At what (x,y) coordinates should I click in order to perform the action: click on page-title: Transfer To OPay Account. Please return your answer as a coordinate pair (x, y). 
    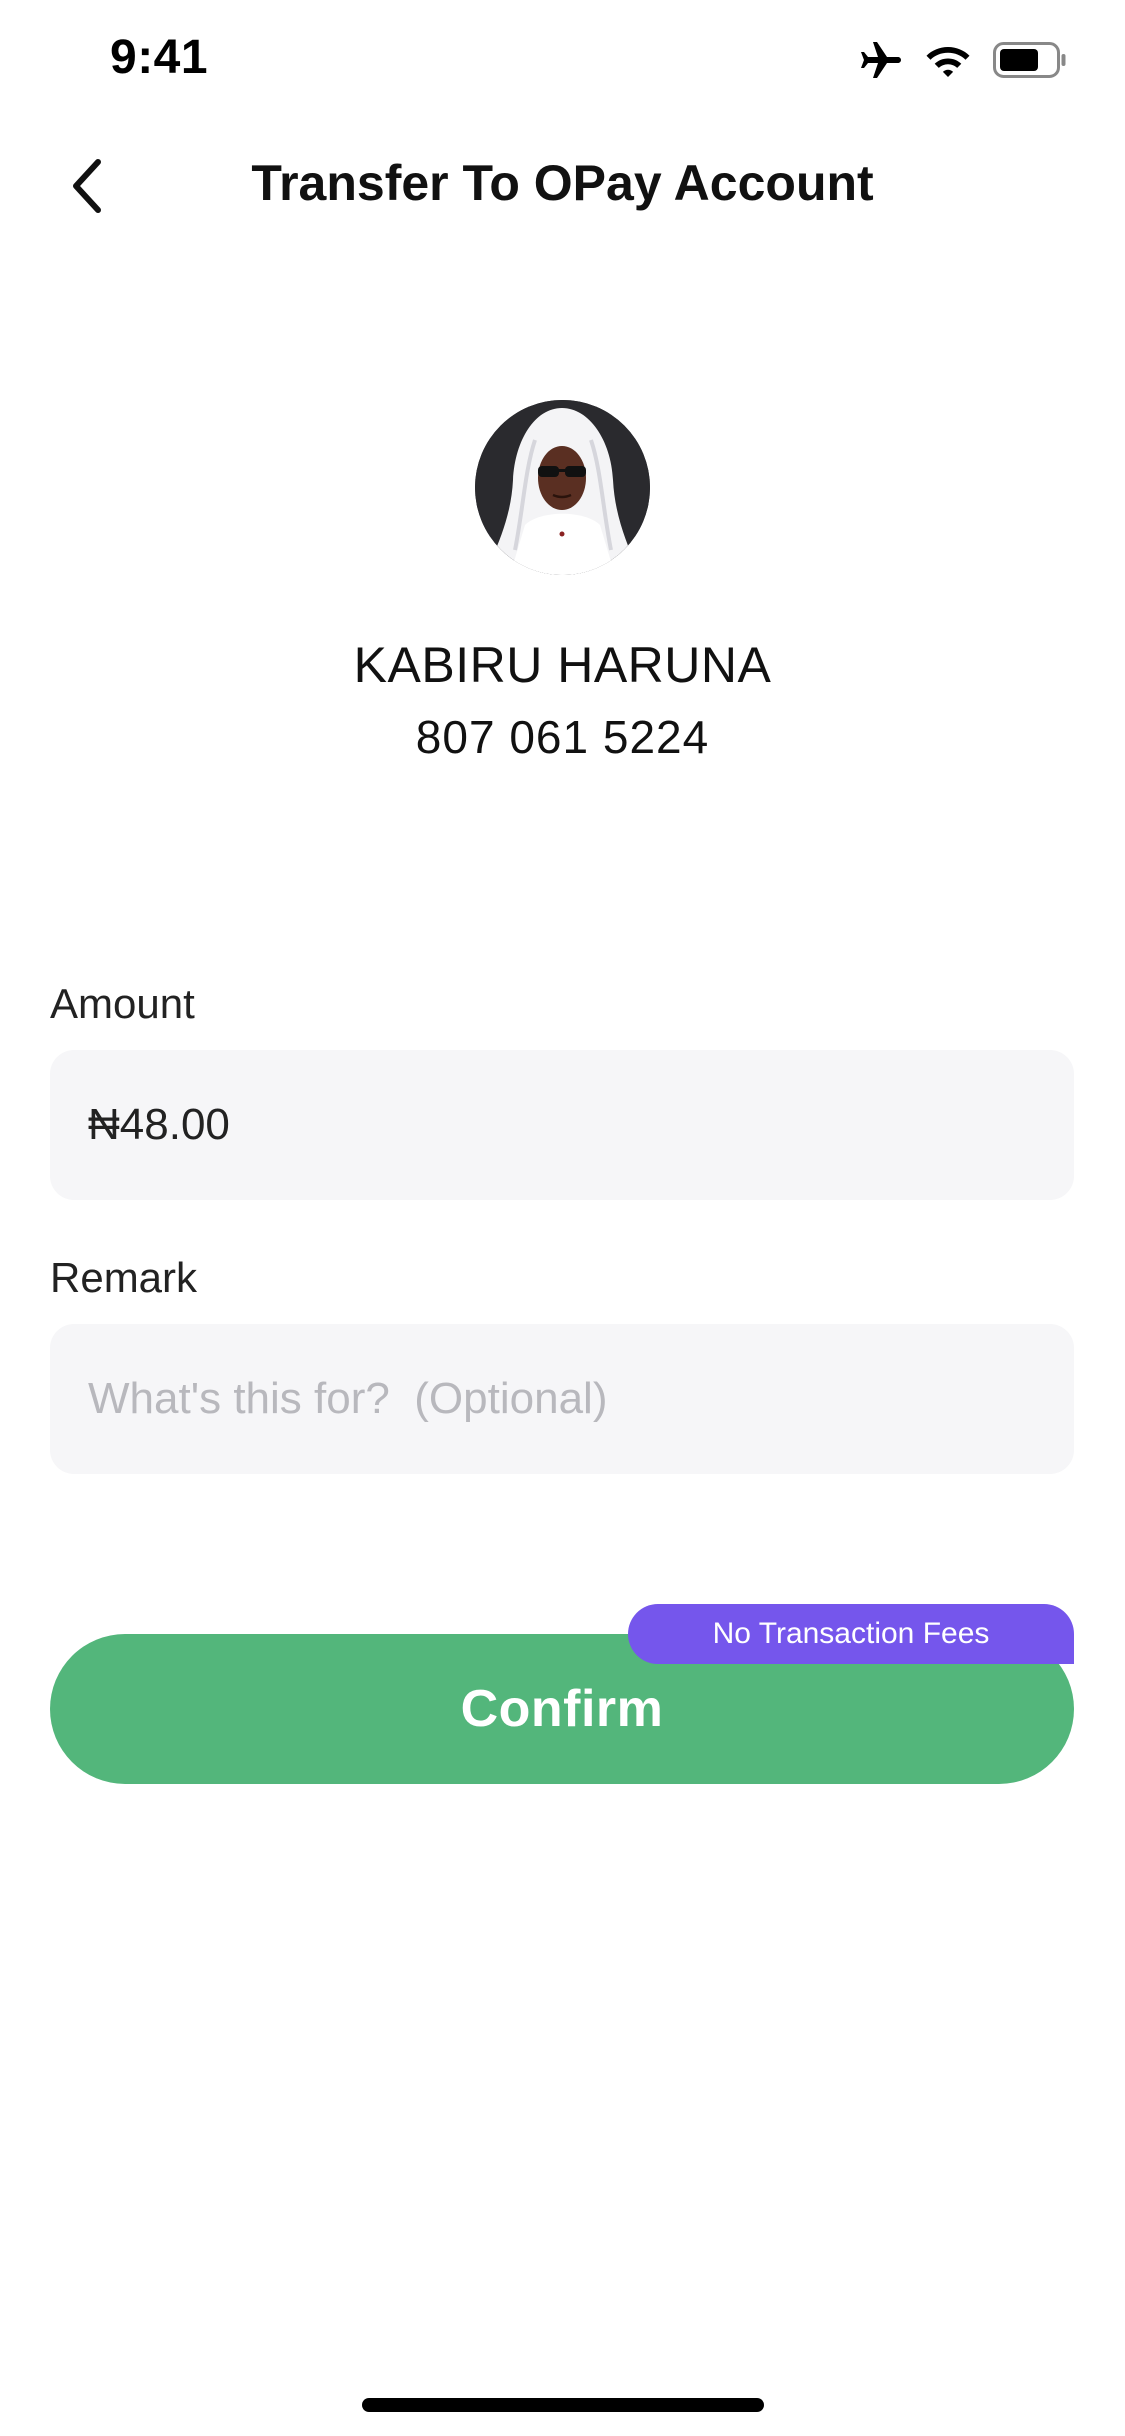
    Looking at the image, I should click on (562, 183).